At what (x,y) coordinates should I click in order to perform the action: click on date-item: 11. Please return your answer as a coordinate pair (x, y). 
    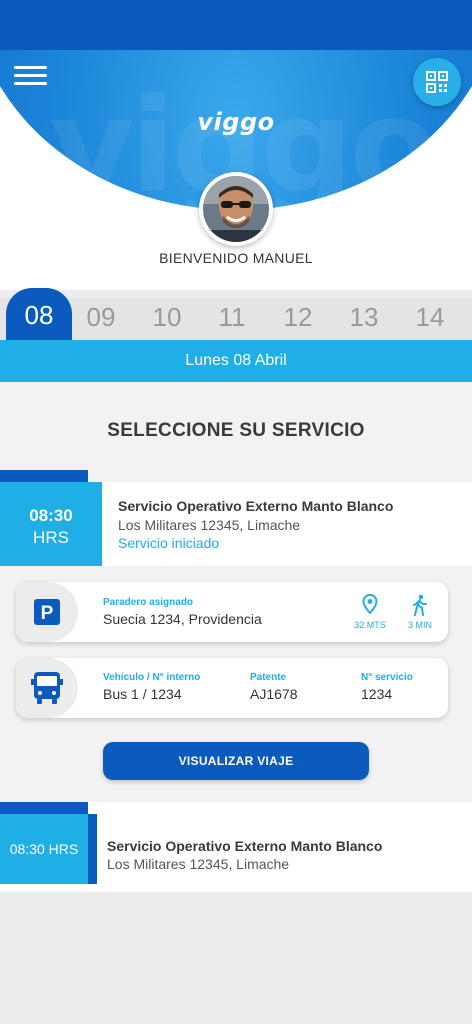
    Looking at the image, I should click on (232, 317).